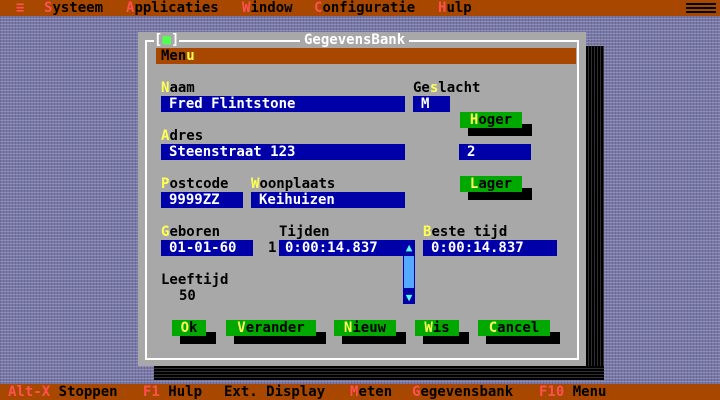 Image resolution: width=720 pixels, height=400 pixels. I want to click on cancel-button: Cancel, so click(514, 328).